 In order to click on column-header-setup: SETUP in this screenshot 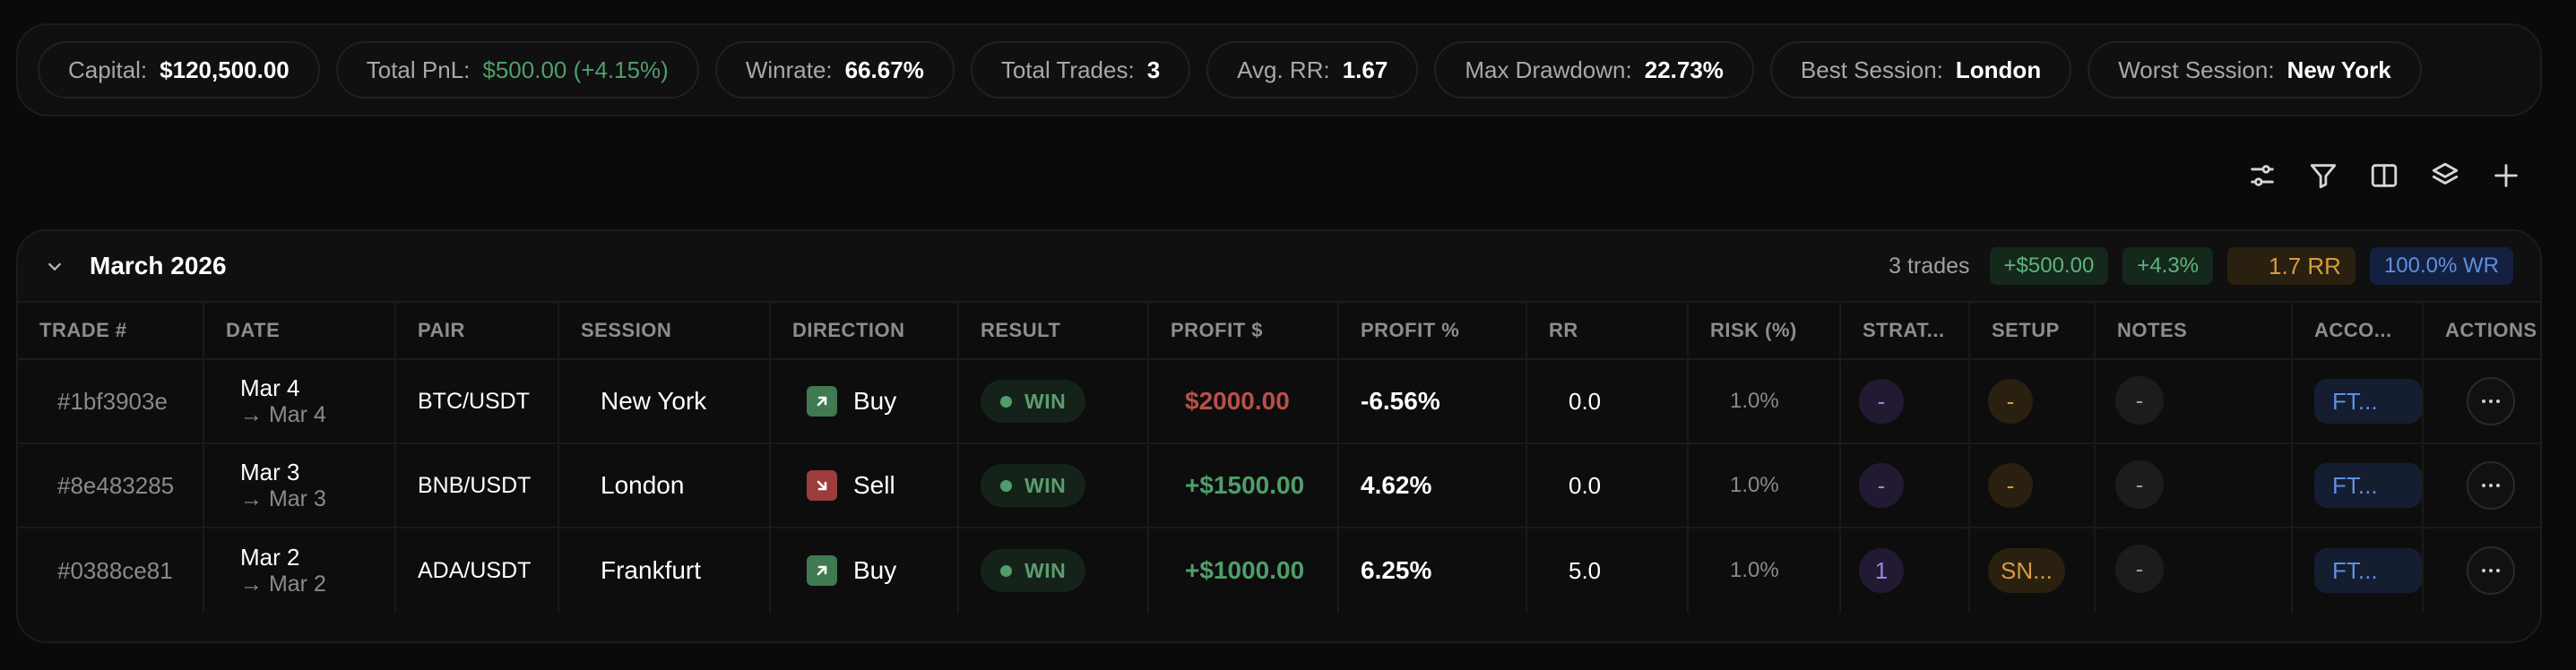, I will do `click(2033, 330)`.